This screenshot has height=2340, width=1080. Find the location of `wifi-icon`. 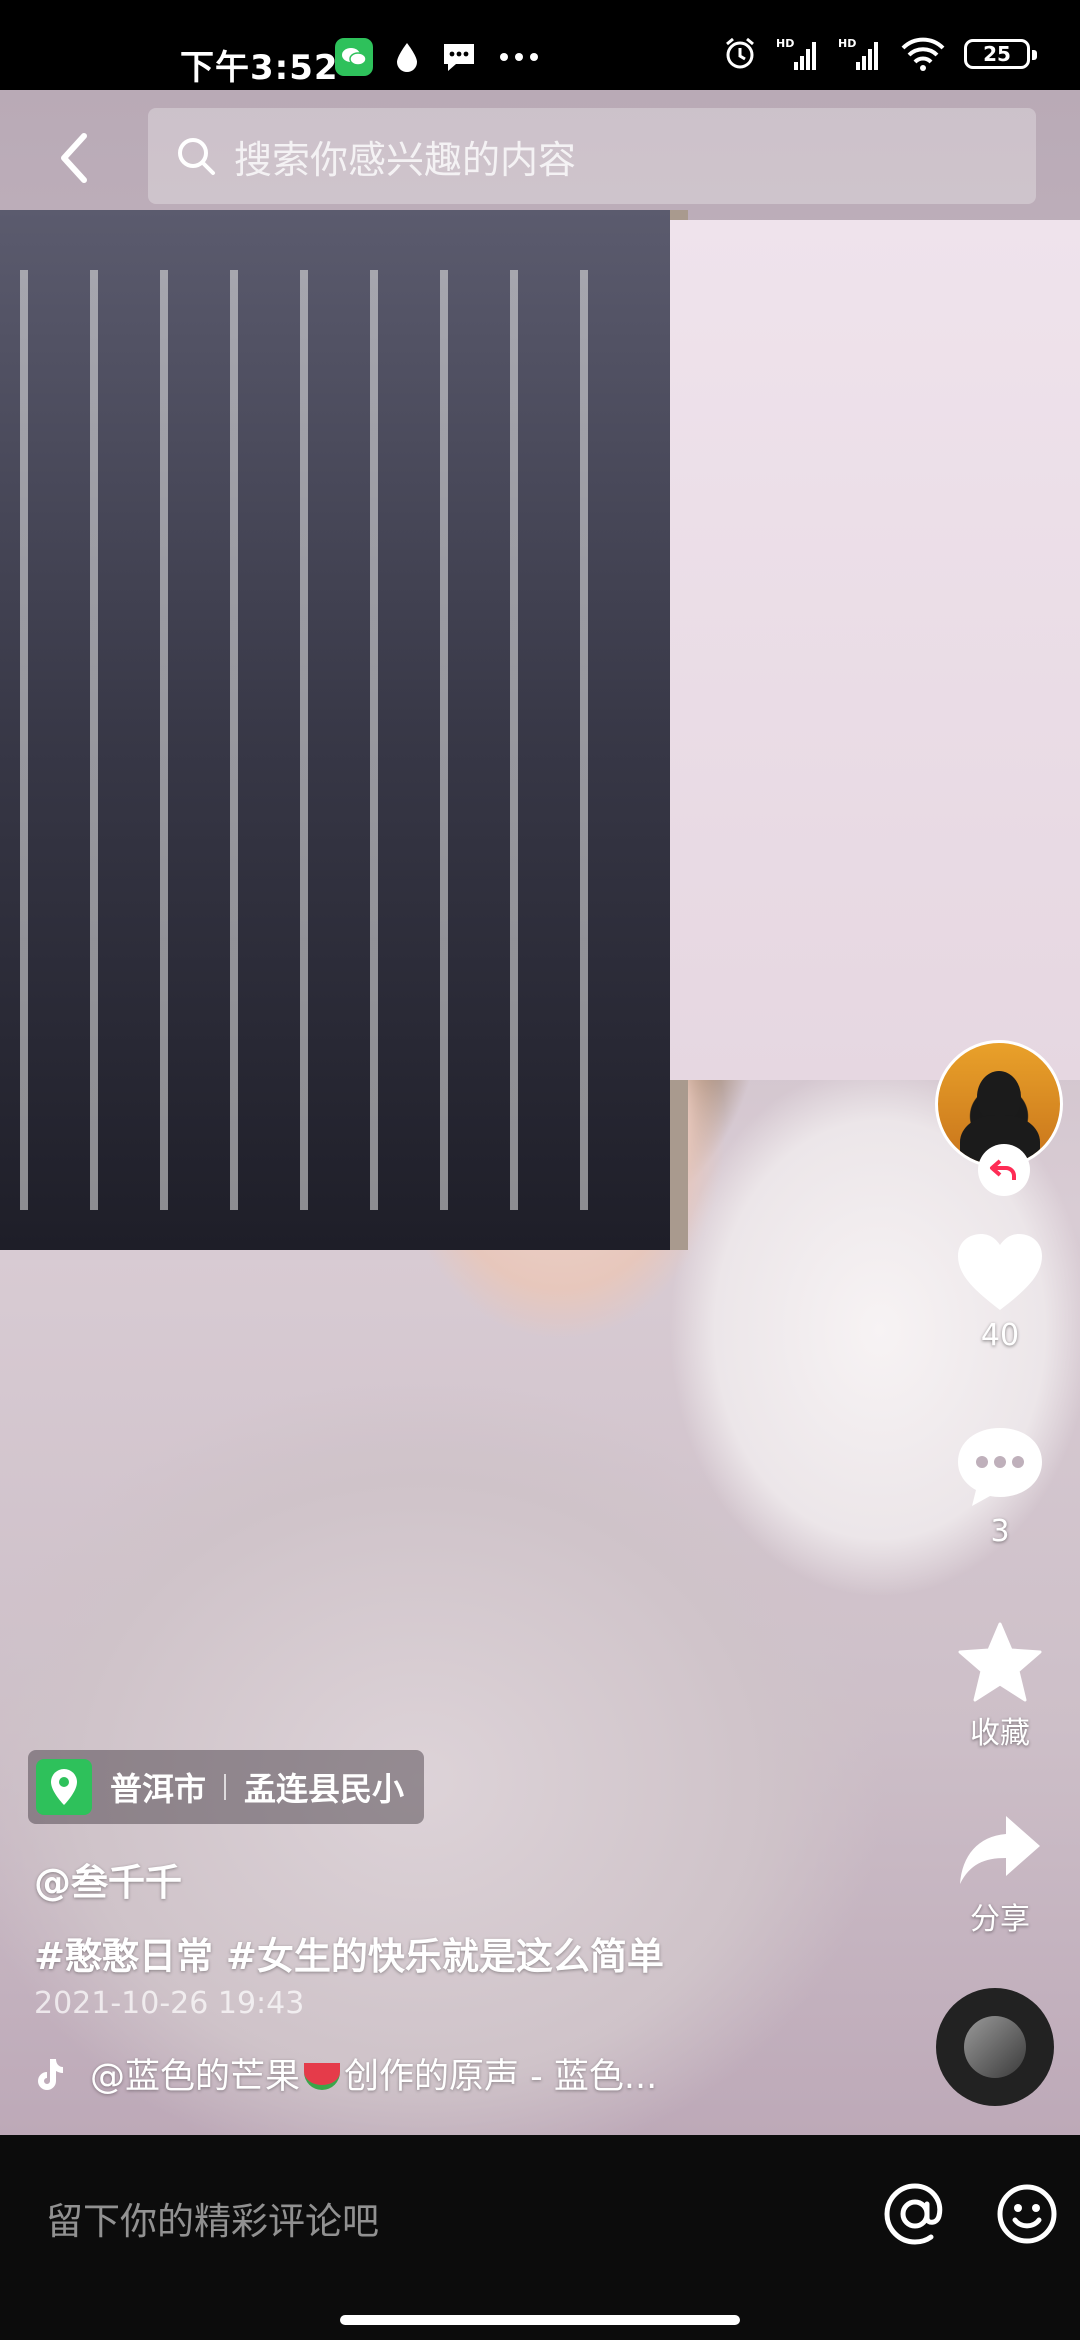

wifi-icon is located at coordinates (923, 54).